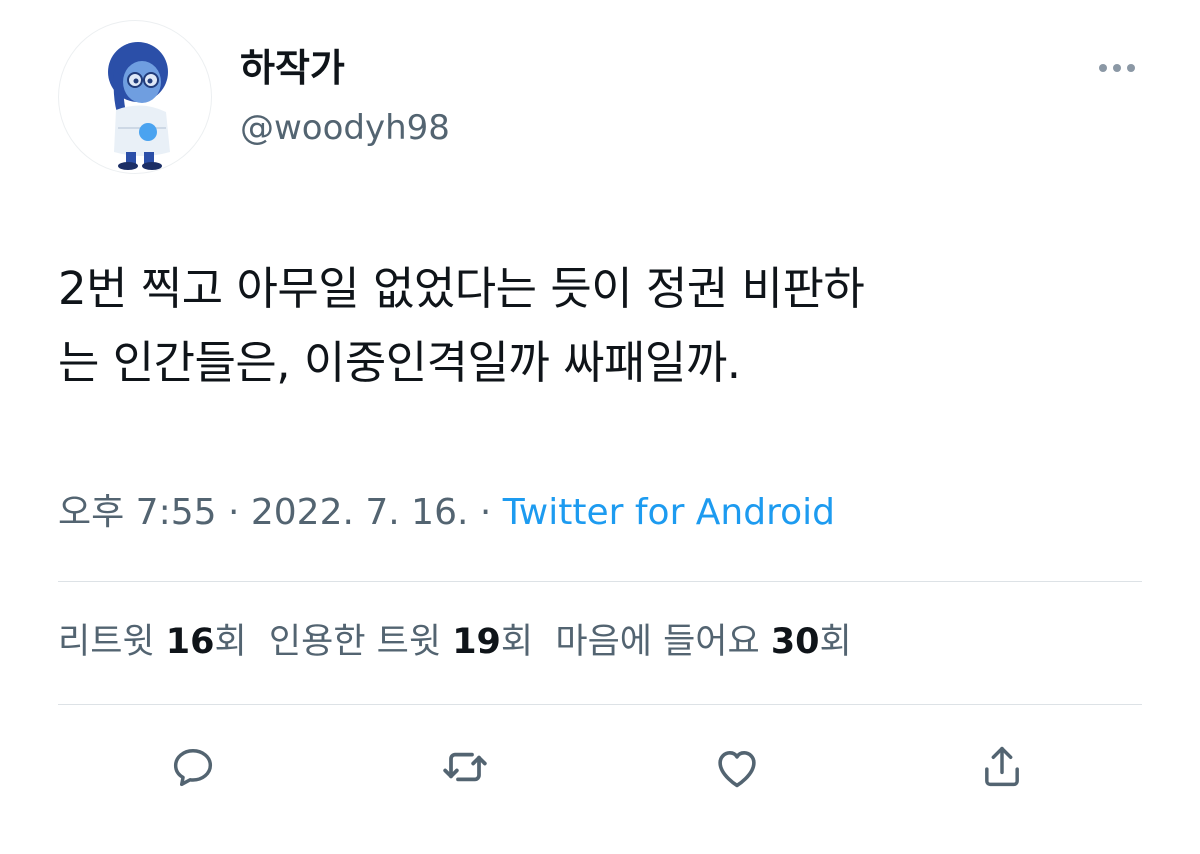 The width and height of the screenshot is (1200, 854). I want to click on like-button, so click(737, 767).